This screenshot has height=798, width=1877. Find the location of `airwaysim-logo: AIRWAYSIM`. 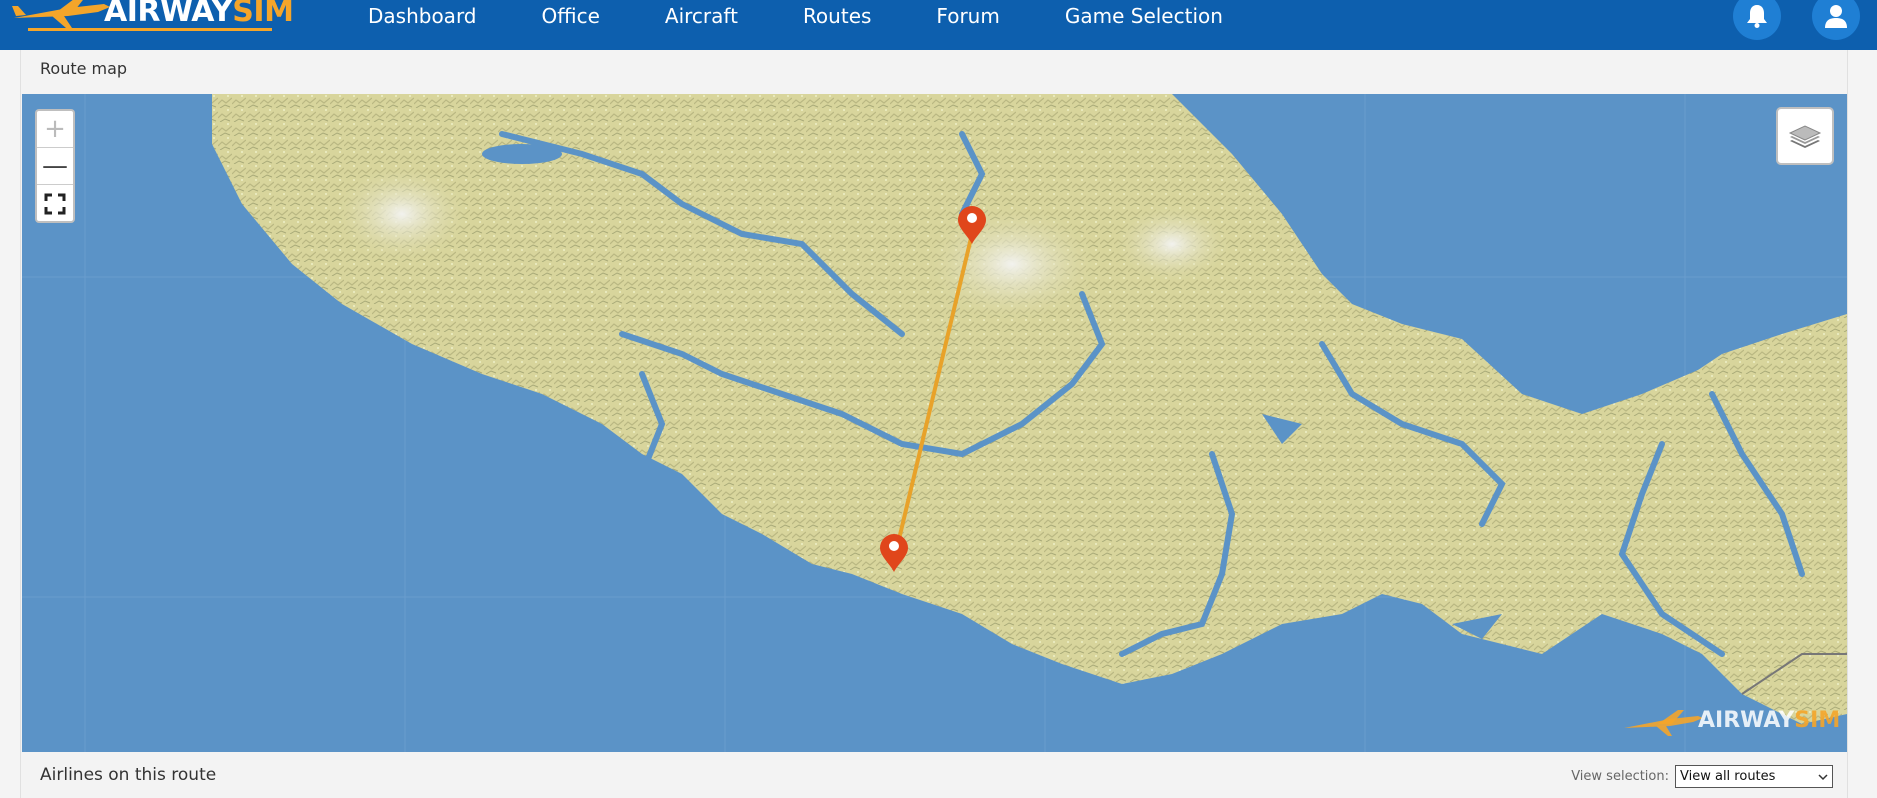

airwaysim-logo: AIRWAYSIM is located at coordinates (151, 18).